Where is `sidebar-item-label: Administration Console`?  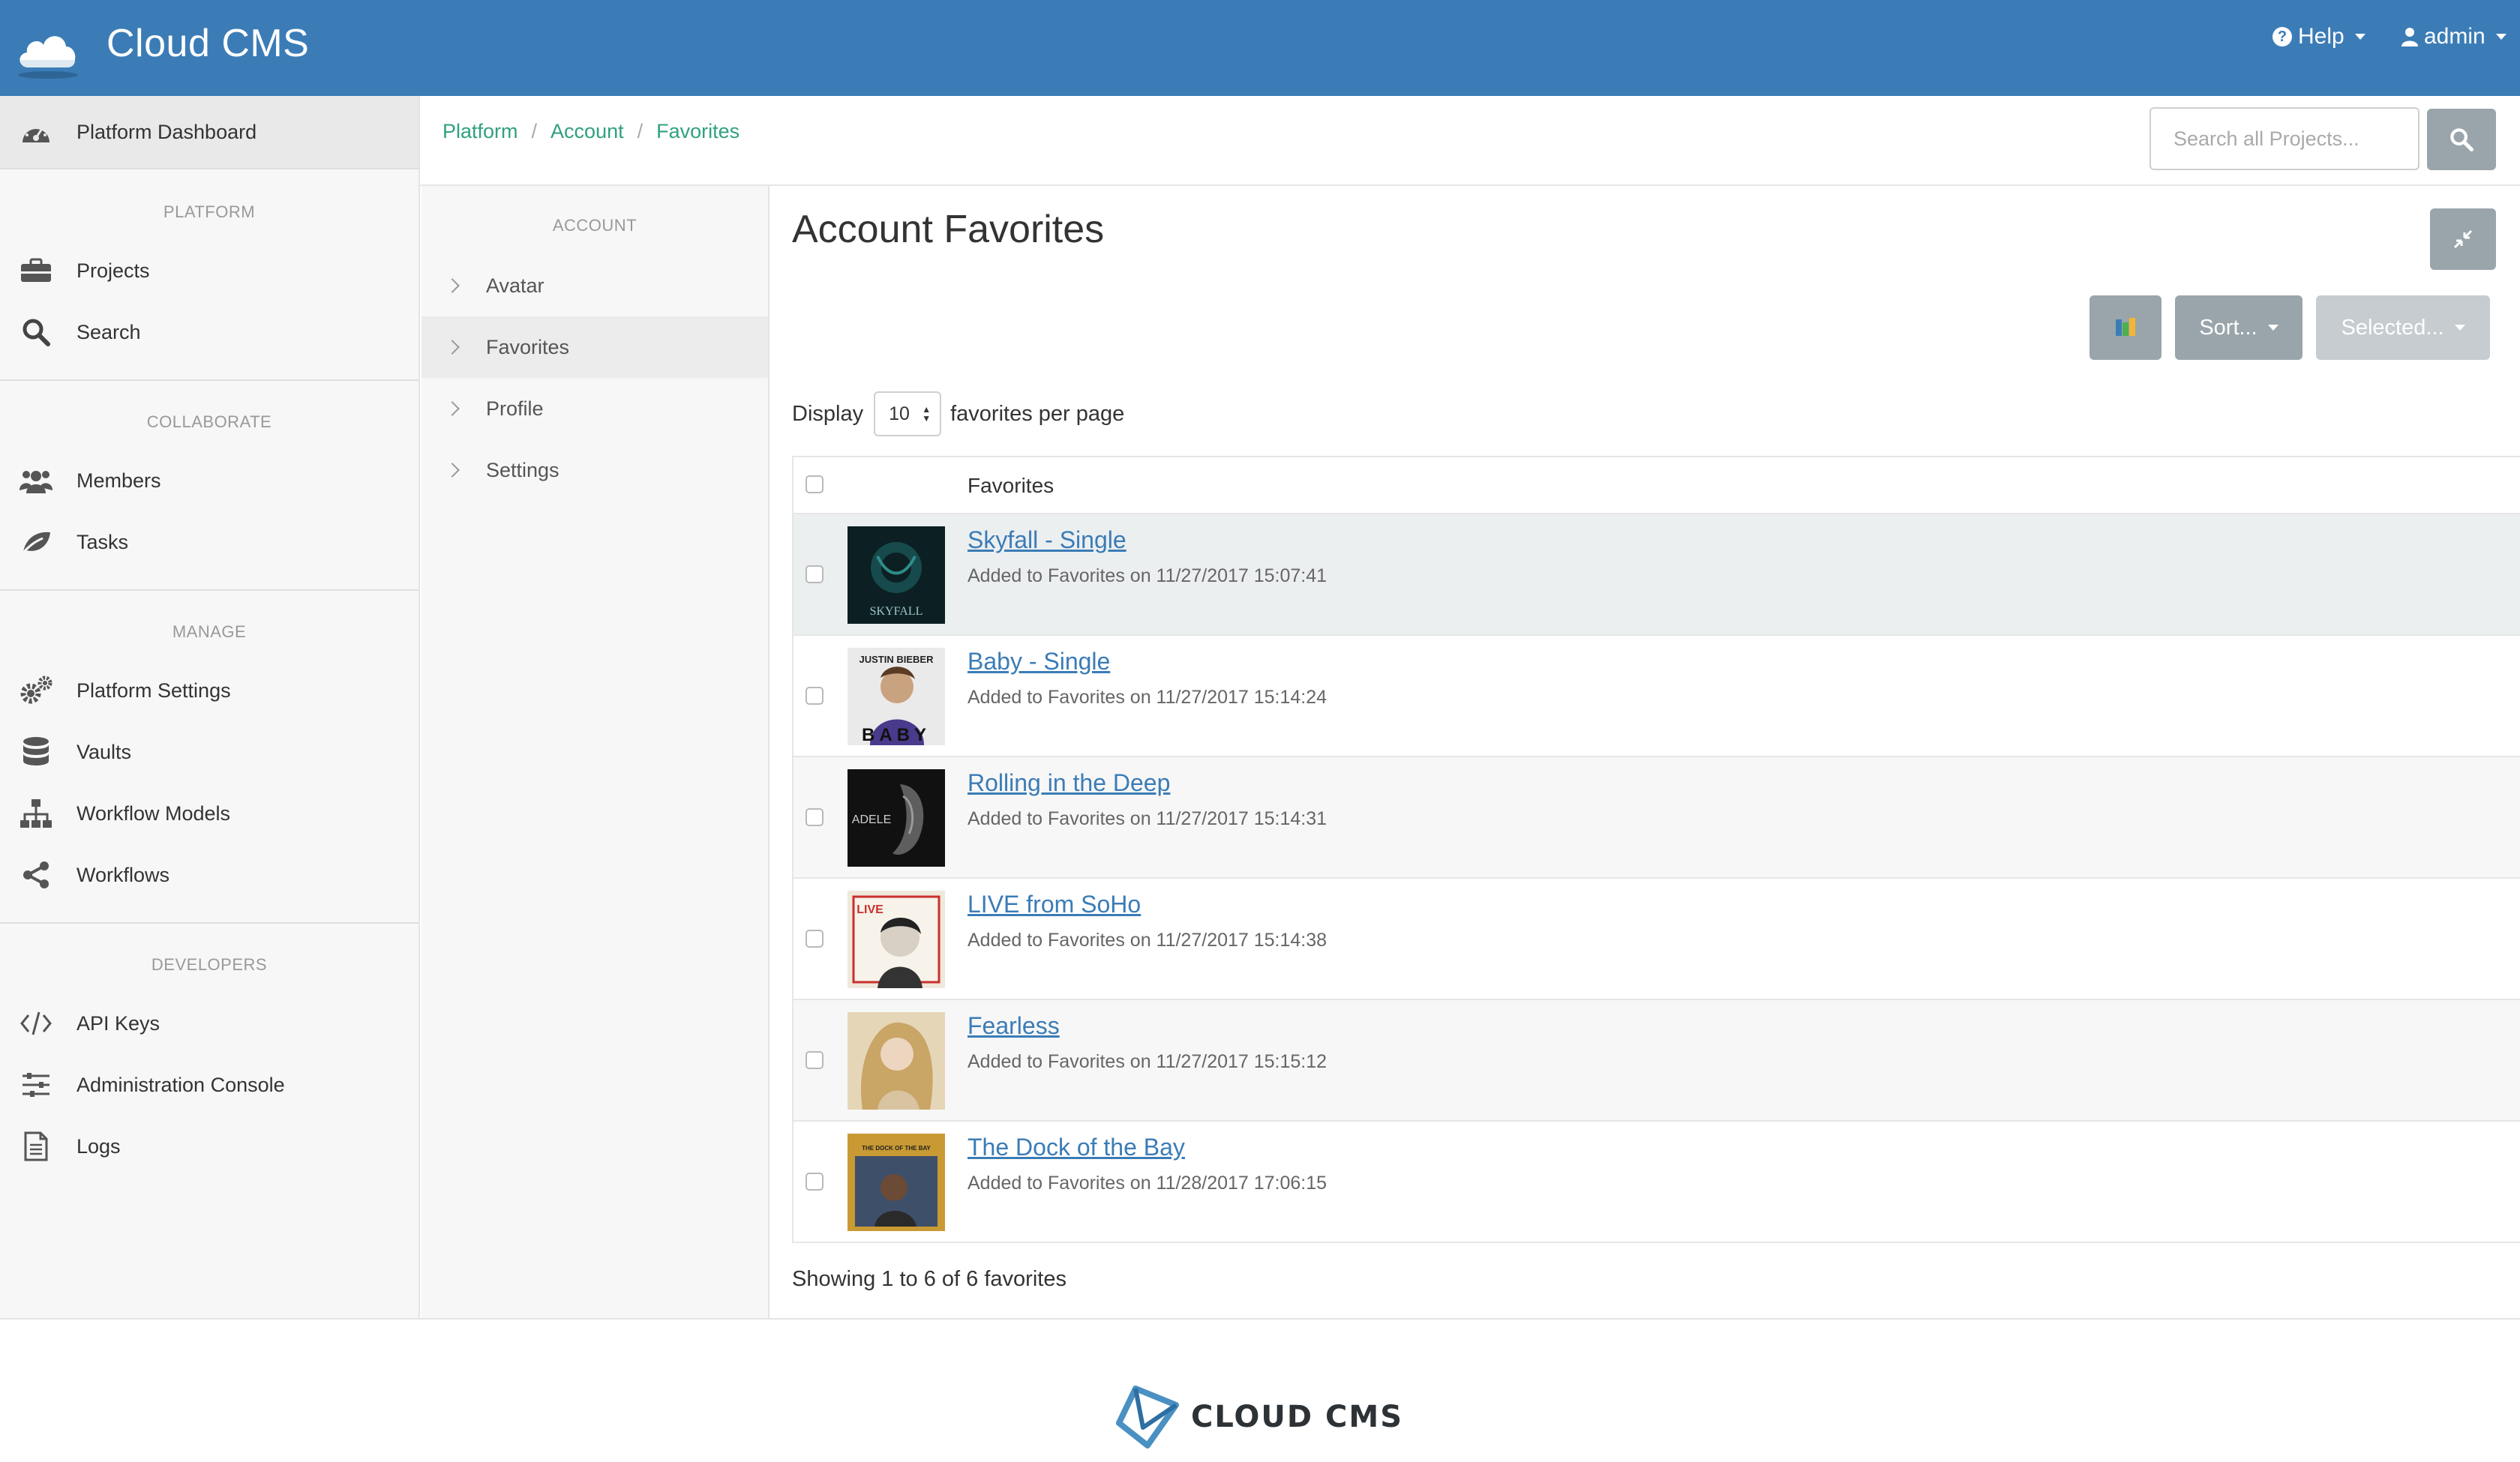
sidebar-item-label: Administration Console is located at coordinates (180, 1084).